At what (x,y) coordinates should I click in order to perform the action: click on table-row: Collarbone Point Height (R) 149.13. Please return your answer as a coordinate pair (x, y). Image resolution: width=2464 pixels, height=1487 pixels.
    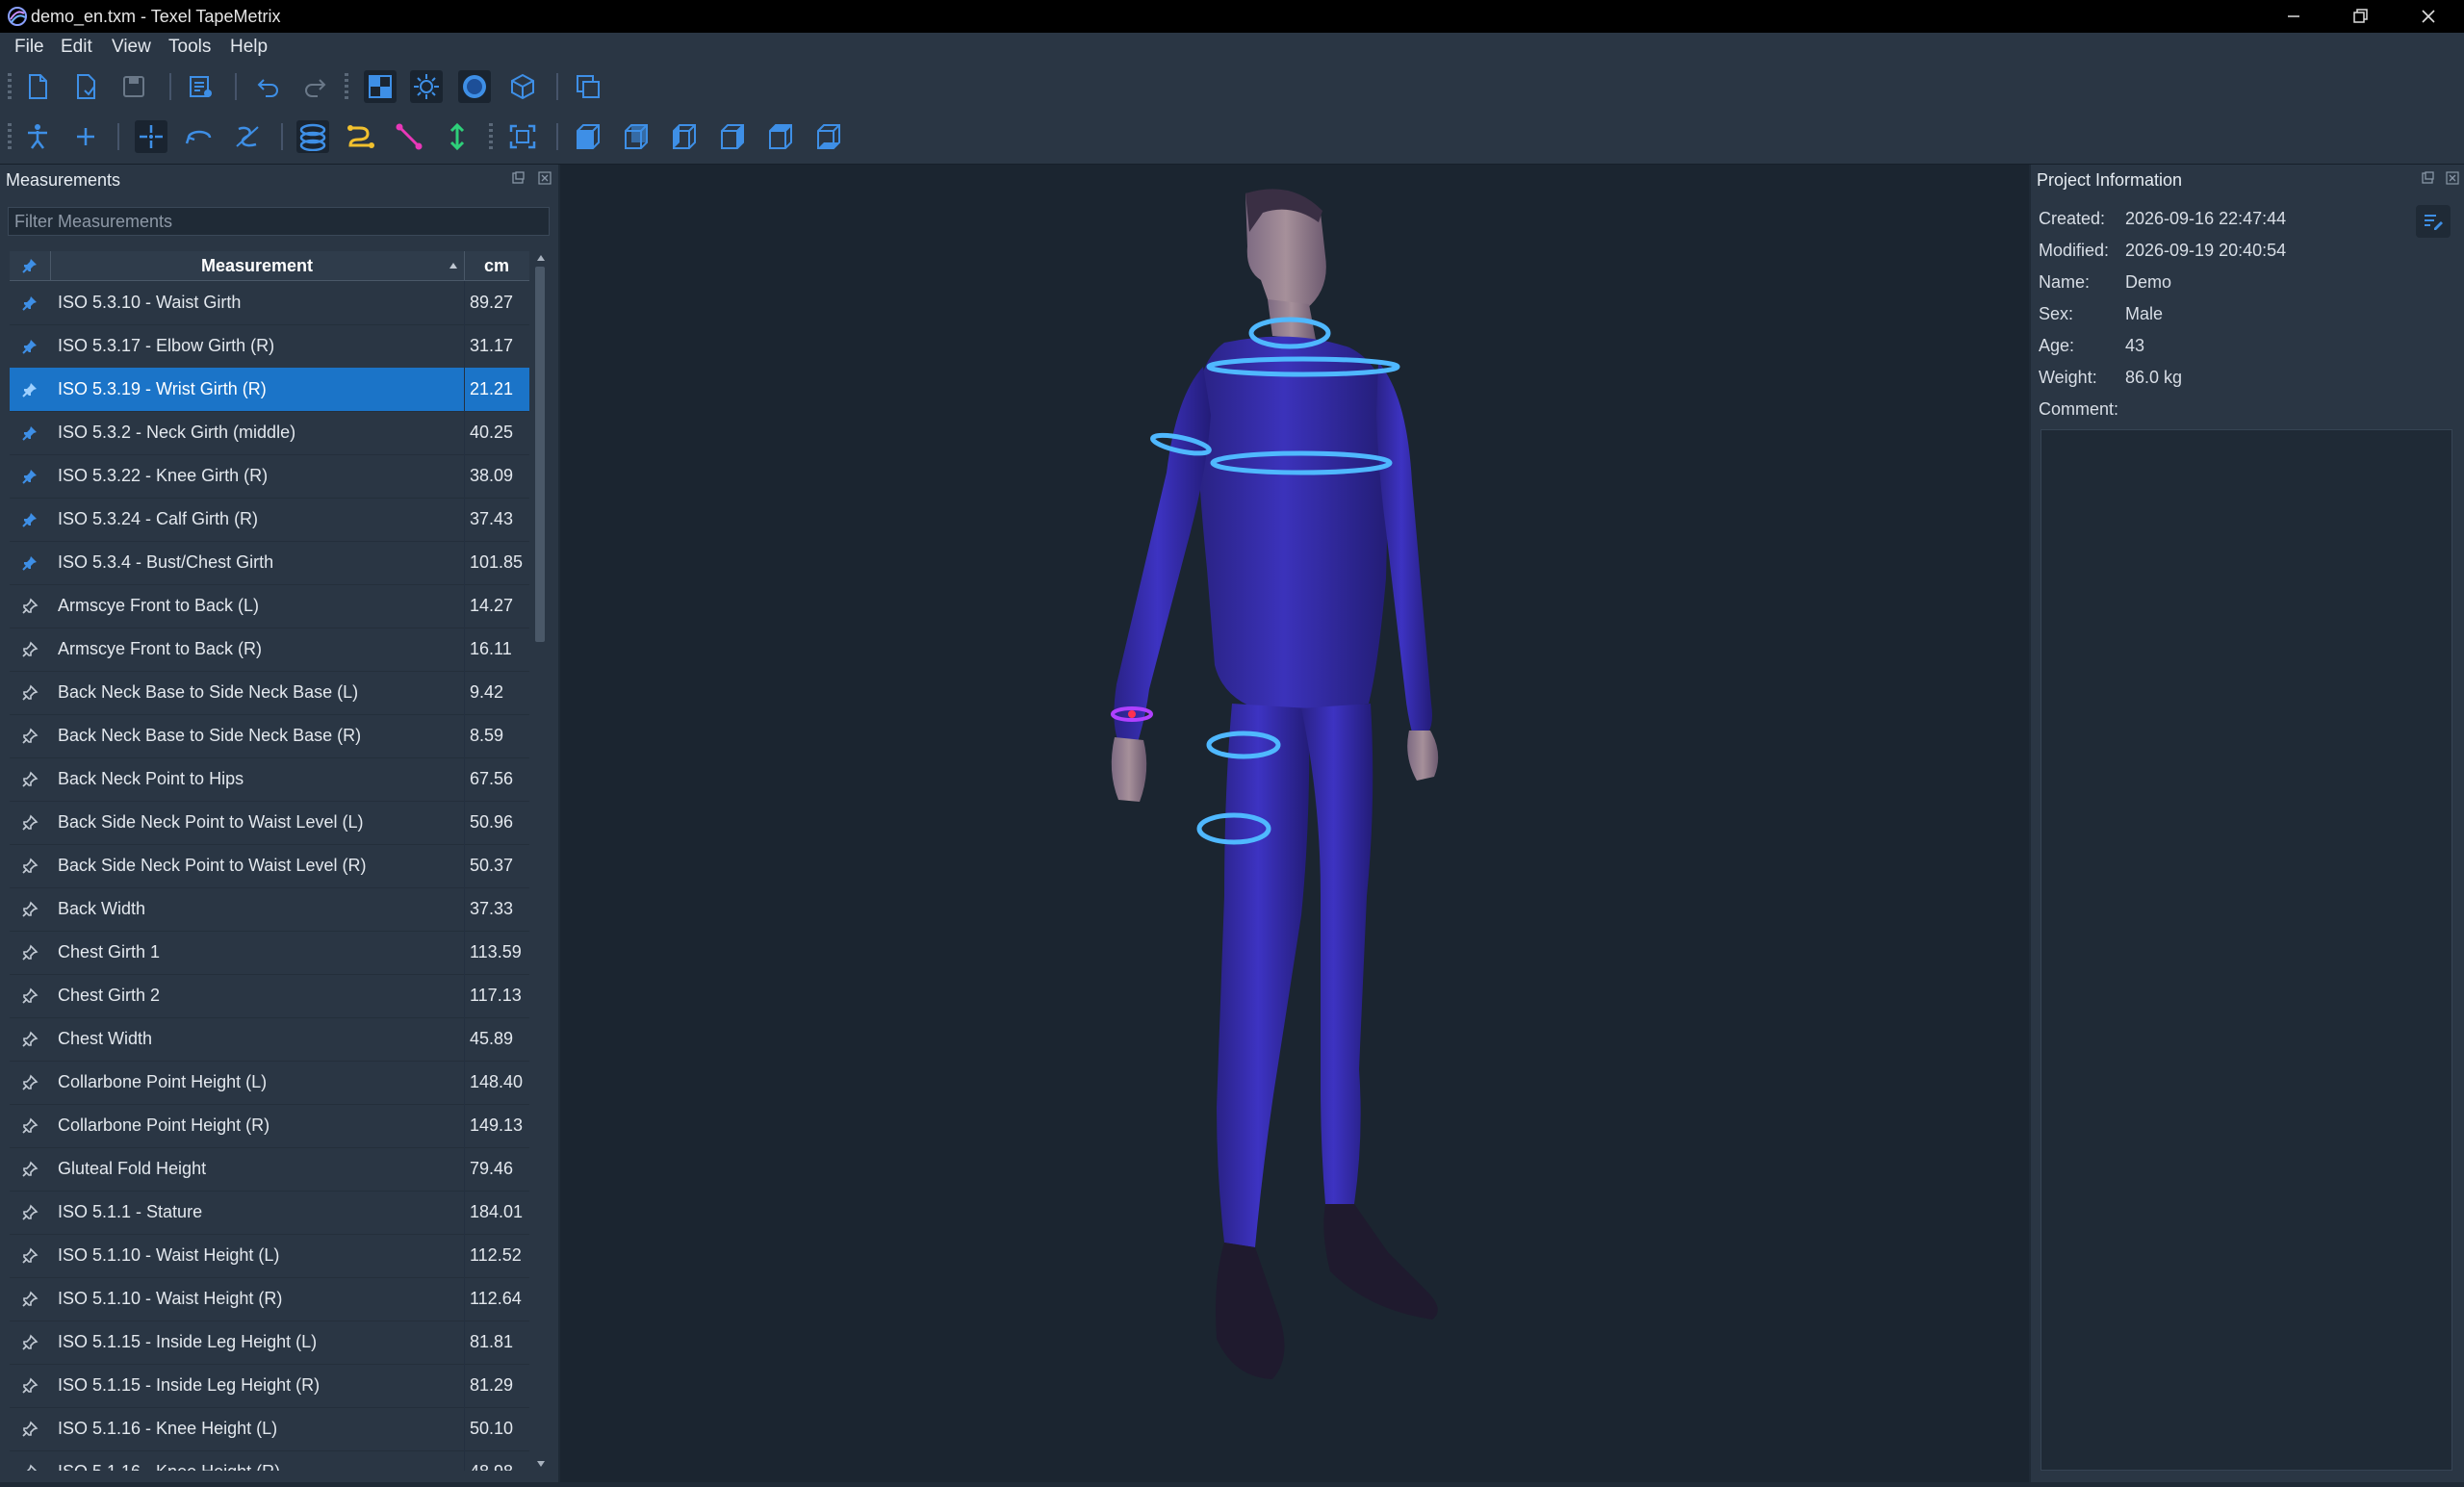
    Looking at the image, I should click on (269, 1126).